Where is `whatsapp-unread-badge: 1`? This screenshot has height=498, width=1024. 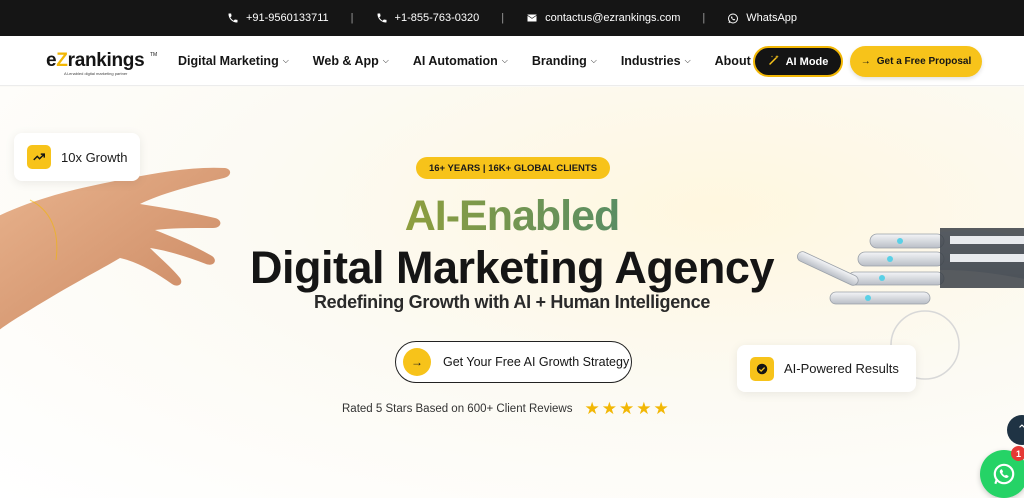
whatsapp-unread-badge: 1 is located at coordinates (1017, 453).